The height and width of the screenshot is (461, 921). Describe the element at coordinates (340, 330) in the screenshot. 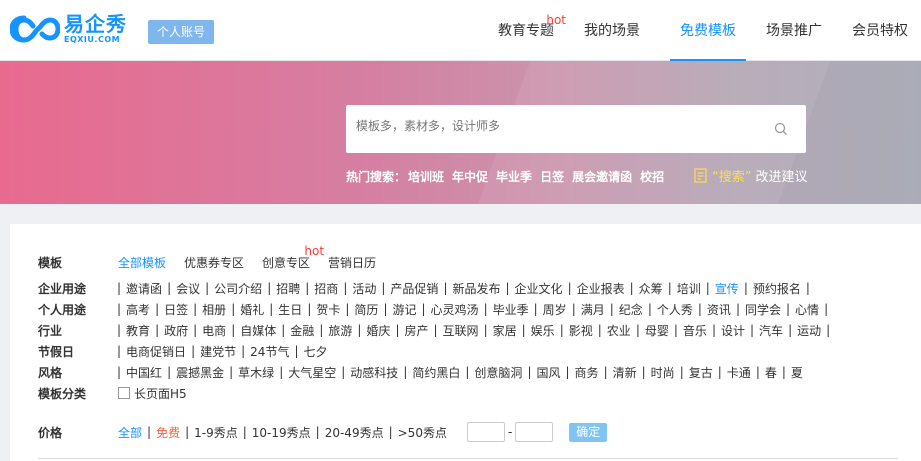

I see `filter-option: 旅游` at that location.